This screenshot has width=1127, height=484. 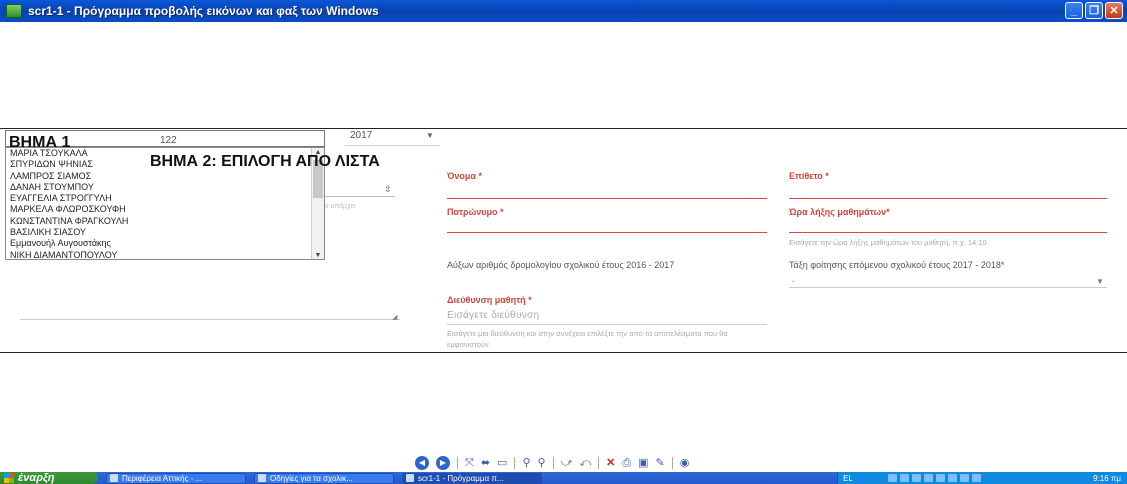 I want to click on step2-label: ΒΗΜΑ 2: ΕΠΙΛΟΓΗ ΑΠΟ ΛΙΣΤΑ, so click(x=265, y=161).